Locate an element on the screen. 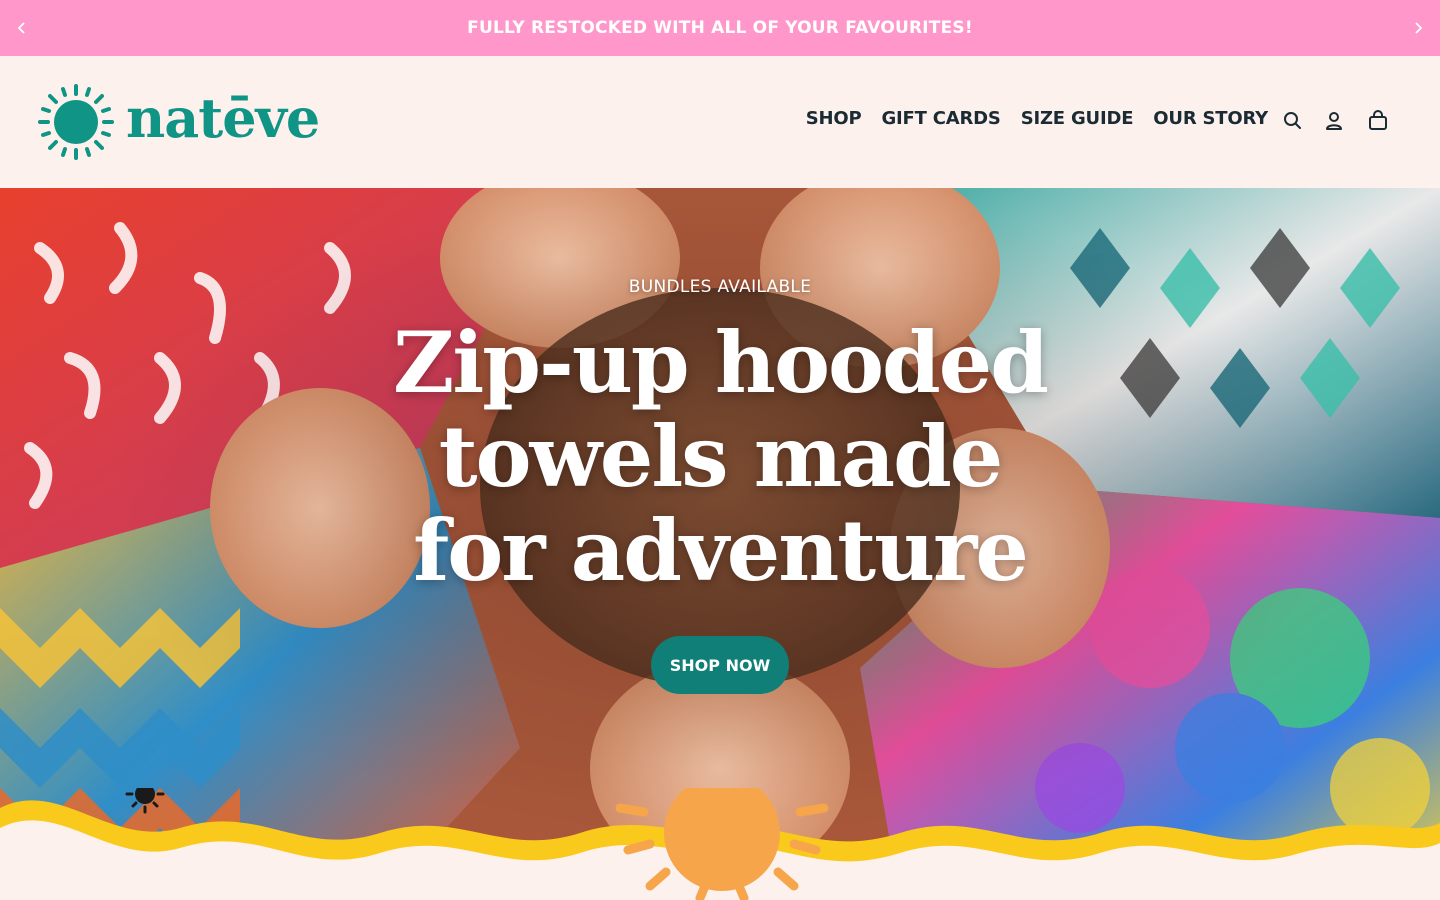  search-icon is located at coordinates (1293, 121).